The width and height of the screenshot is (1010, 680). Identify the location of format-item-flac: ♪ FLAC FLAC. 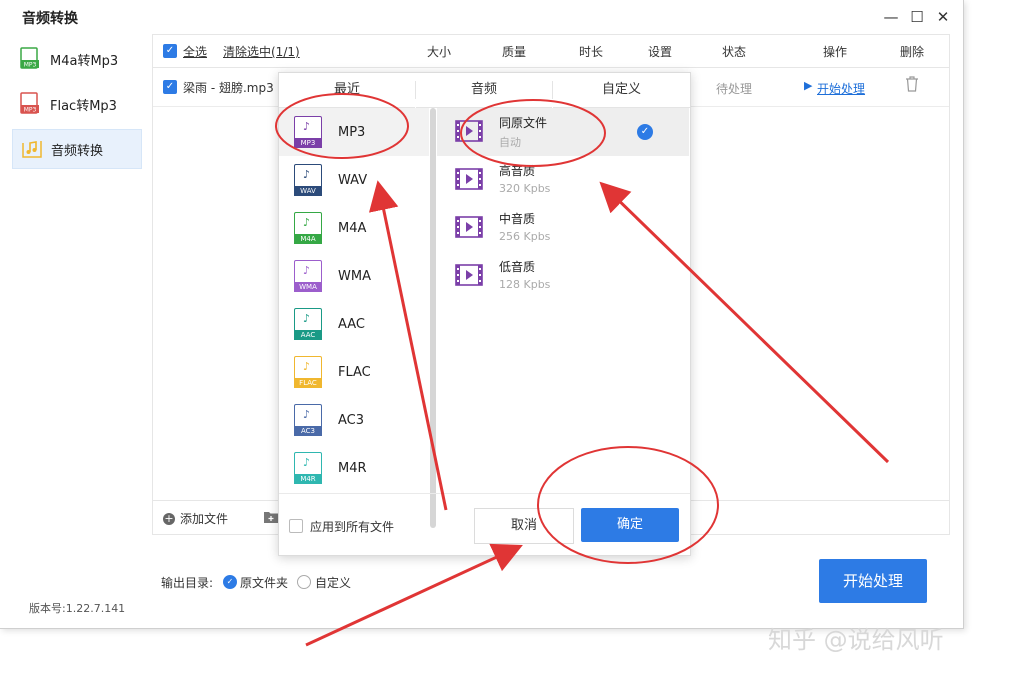
(354, 372).